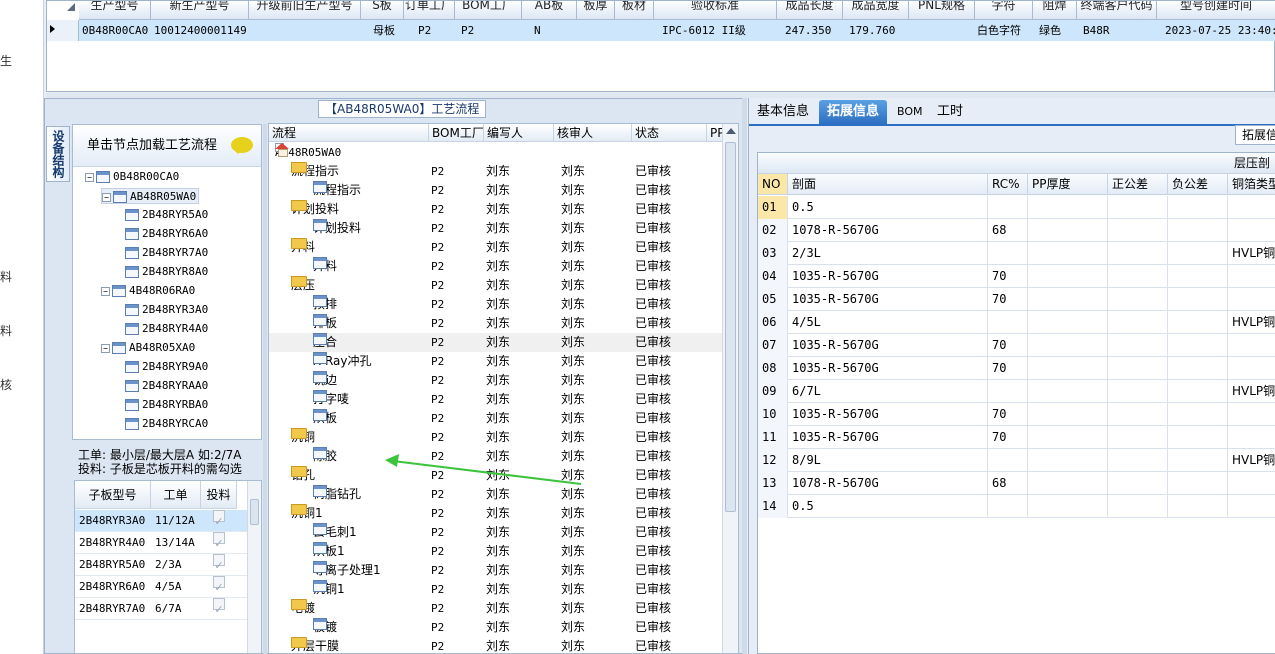  What do you see at coordinates (910, 112) in the screenshot?
I see `tab-bom: BOM` at bounding box center [910, 112].